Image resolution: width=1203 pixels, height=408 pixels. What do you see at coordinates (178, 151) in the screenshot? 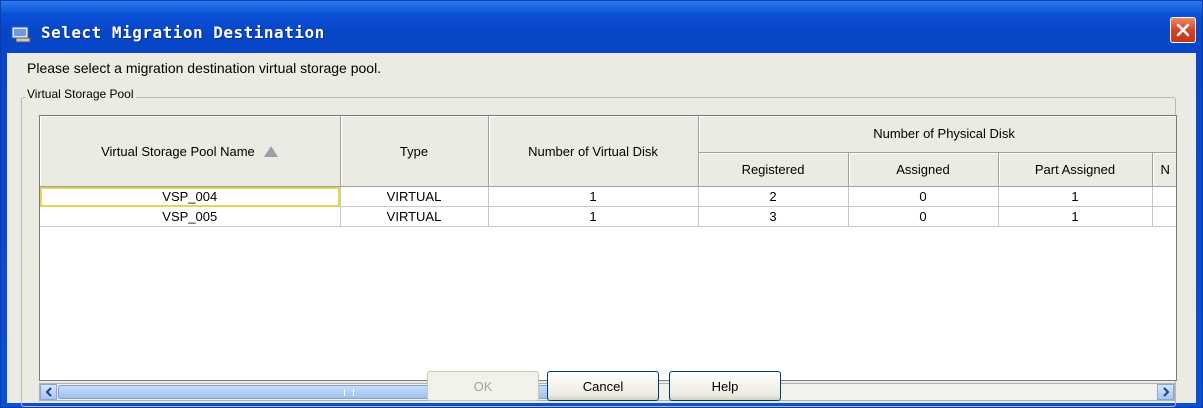
I see `column-header-label: Virtual Storage Pool Name` at bounding box center [178, 151].